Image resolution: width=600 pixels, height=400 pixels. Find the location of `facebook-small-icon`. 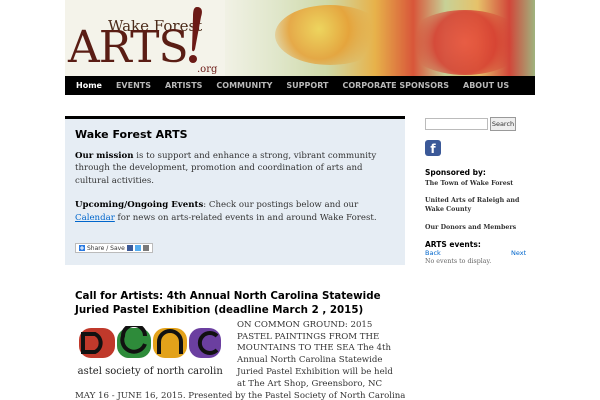

facebook-small-icon is located at coordinates (129, 248).